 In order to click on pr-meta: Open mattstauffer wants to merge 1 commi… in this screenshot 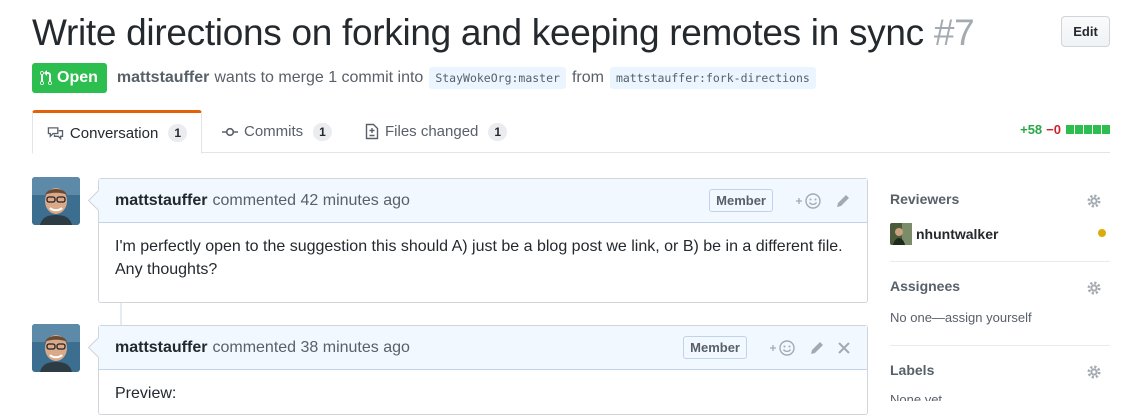, I will do `click(427, 78)`.